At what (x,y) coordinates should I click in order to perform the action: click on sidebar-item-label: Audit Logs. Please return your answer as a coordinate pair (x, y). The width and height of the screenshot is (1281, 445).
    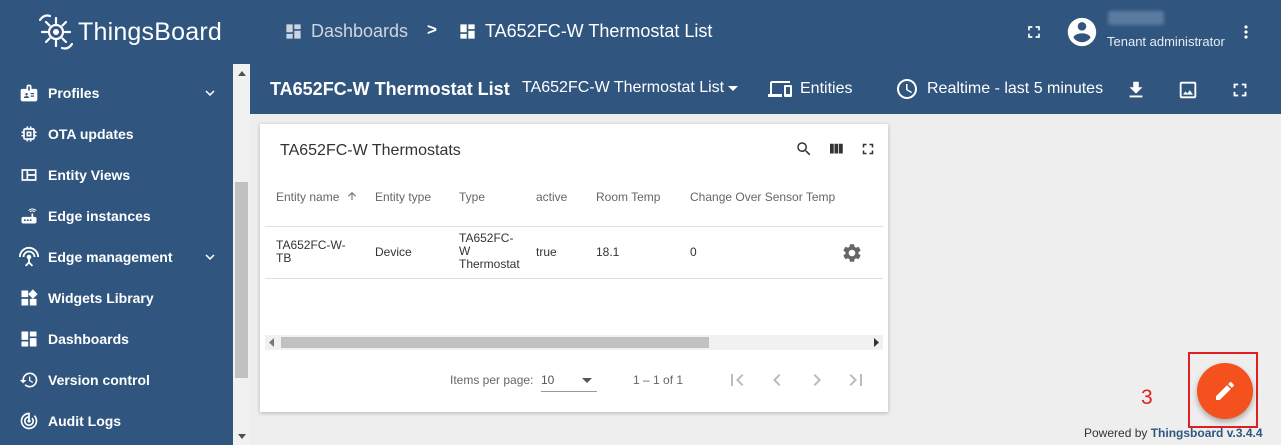
    Looking at the image, I should click on (85, 420).